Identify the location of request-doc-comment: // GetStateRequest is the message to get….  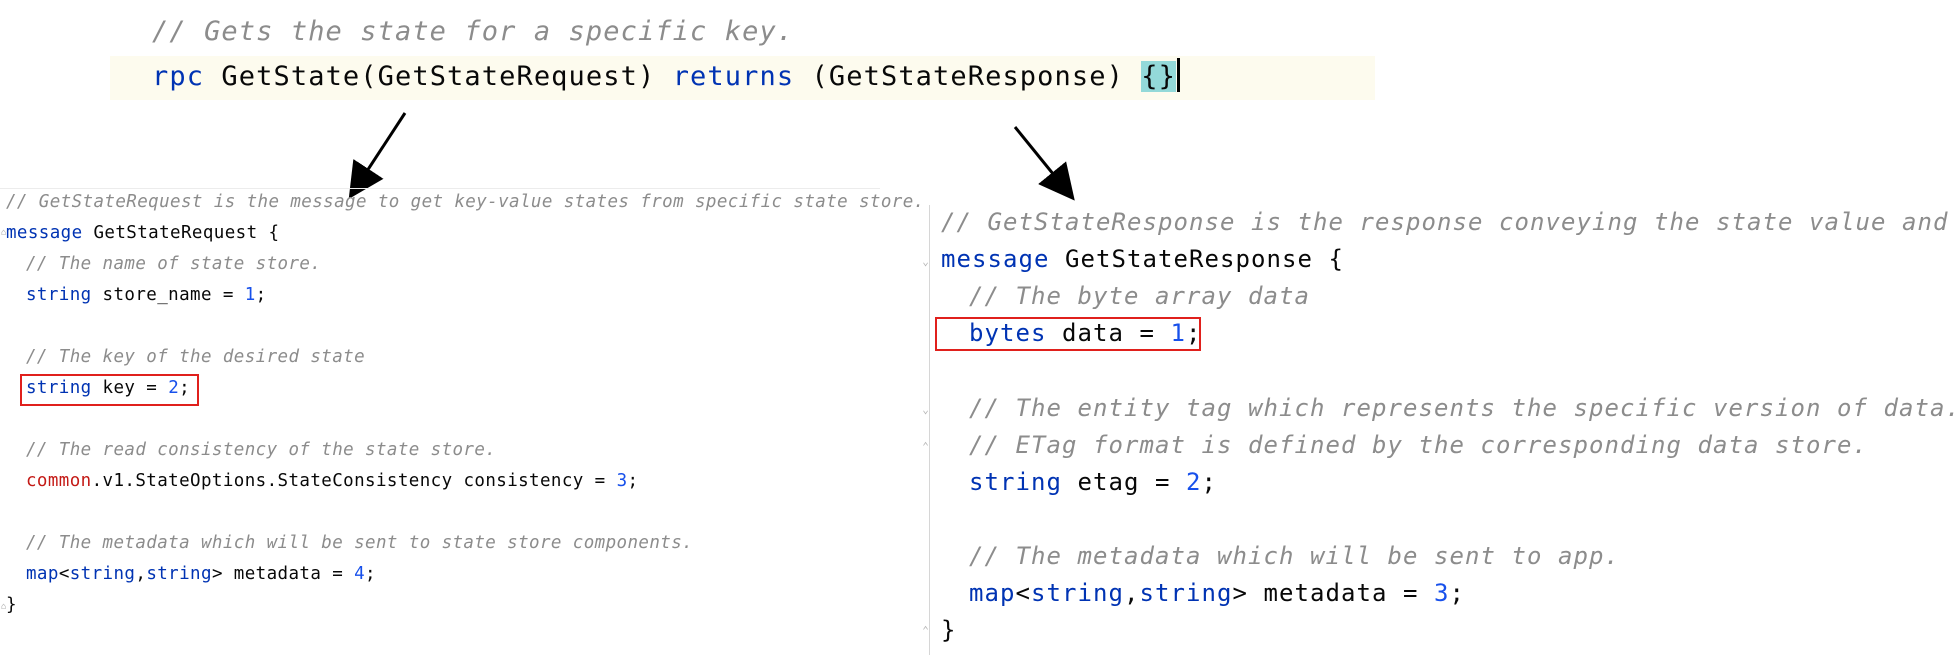
(465, 202).